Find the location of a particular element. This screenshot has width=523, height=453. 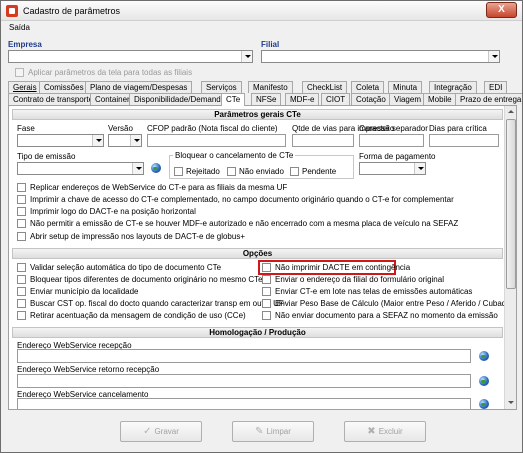

opcao-nao-enviar-checkbox is located at coordinates (266, 315).